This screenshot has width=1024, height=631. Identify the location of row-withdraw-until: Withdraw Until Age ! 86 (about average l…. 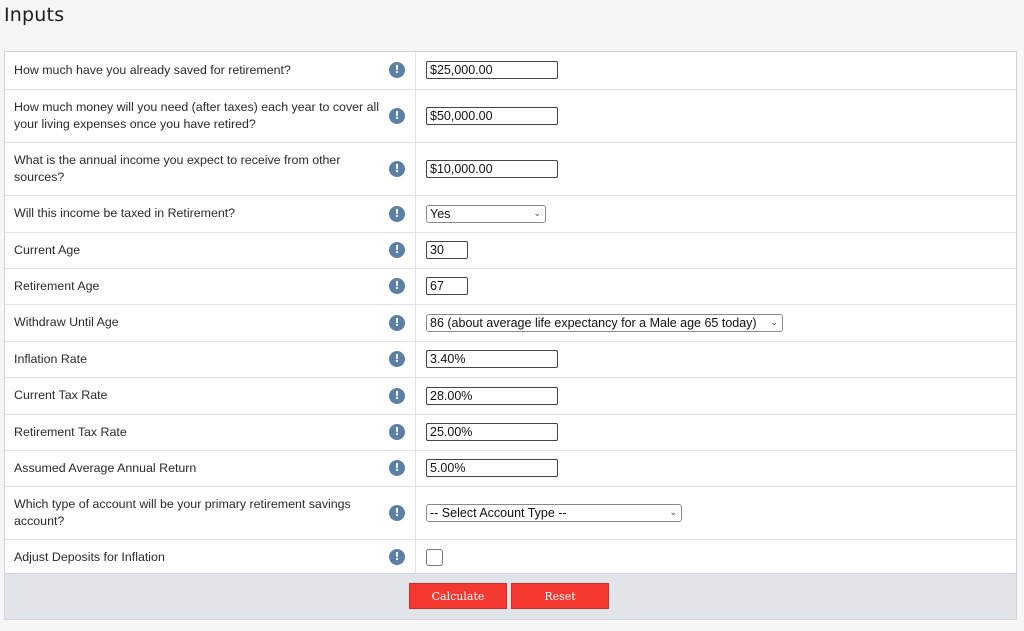
(510, 323).